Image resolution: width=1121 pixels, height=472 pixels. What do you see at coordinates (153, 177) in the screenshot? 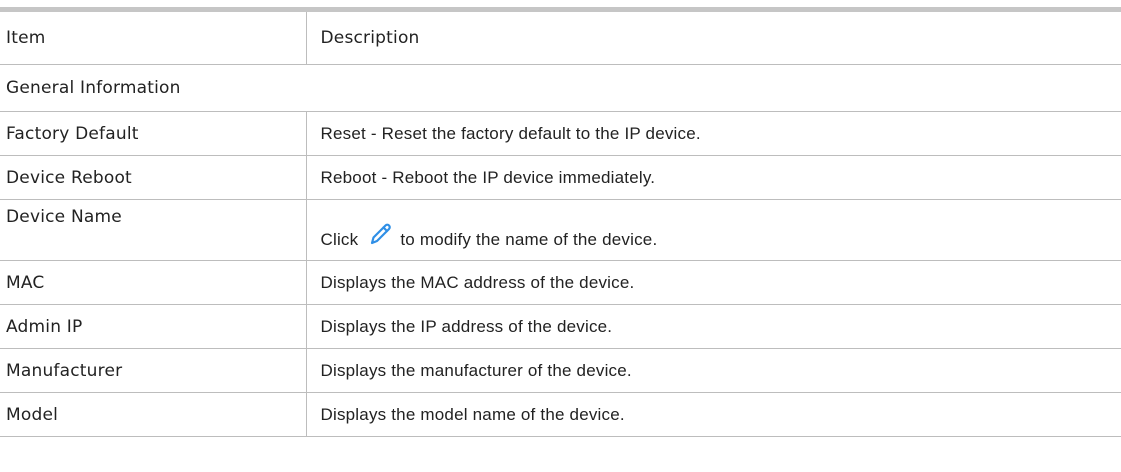
I see `item-cell: Device Reboot` at bounding box center [153, 177].